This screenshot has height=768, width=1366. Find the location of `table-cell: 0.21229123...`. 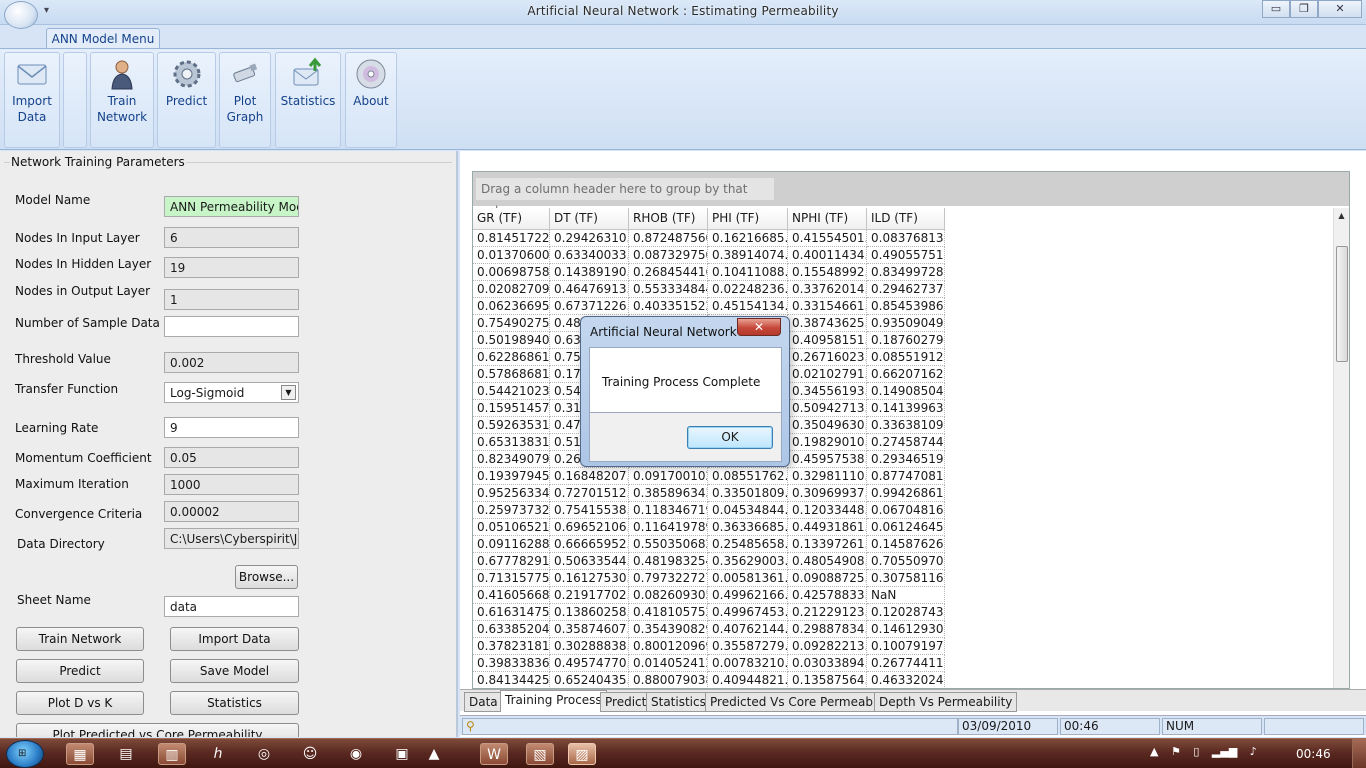

table-cell: 0.21229123... is located at coordinates (827, 612).